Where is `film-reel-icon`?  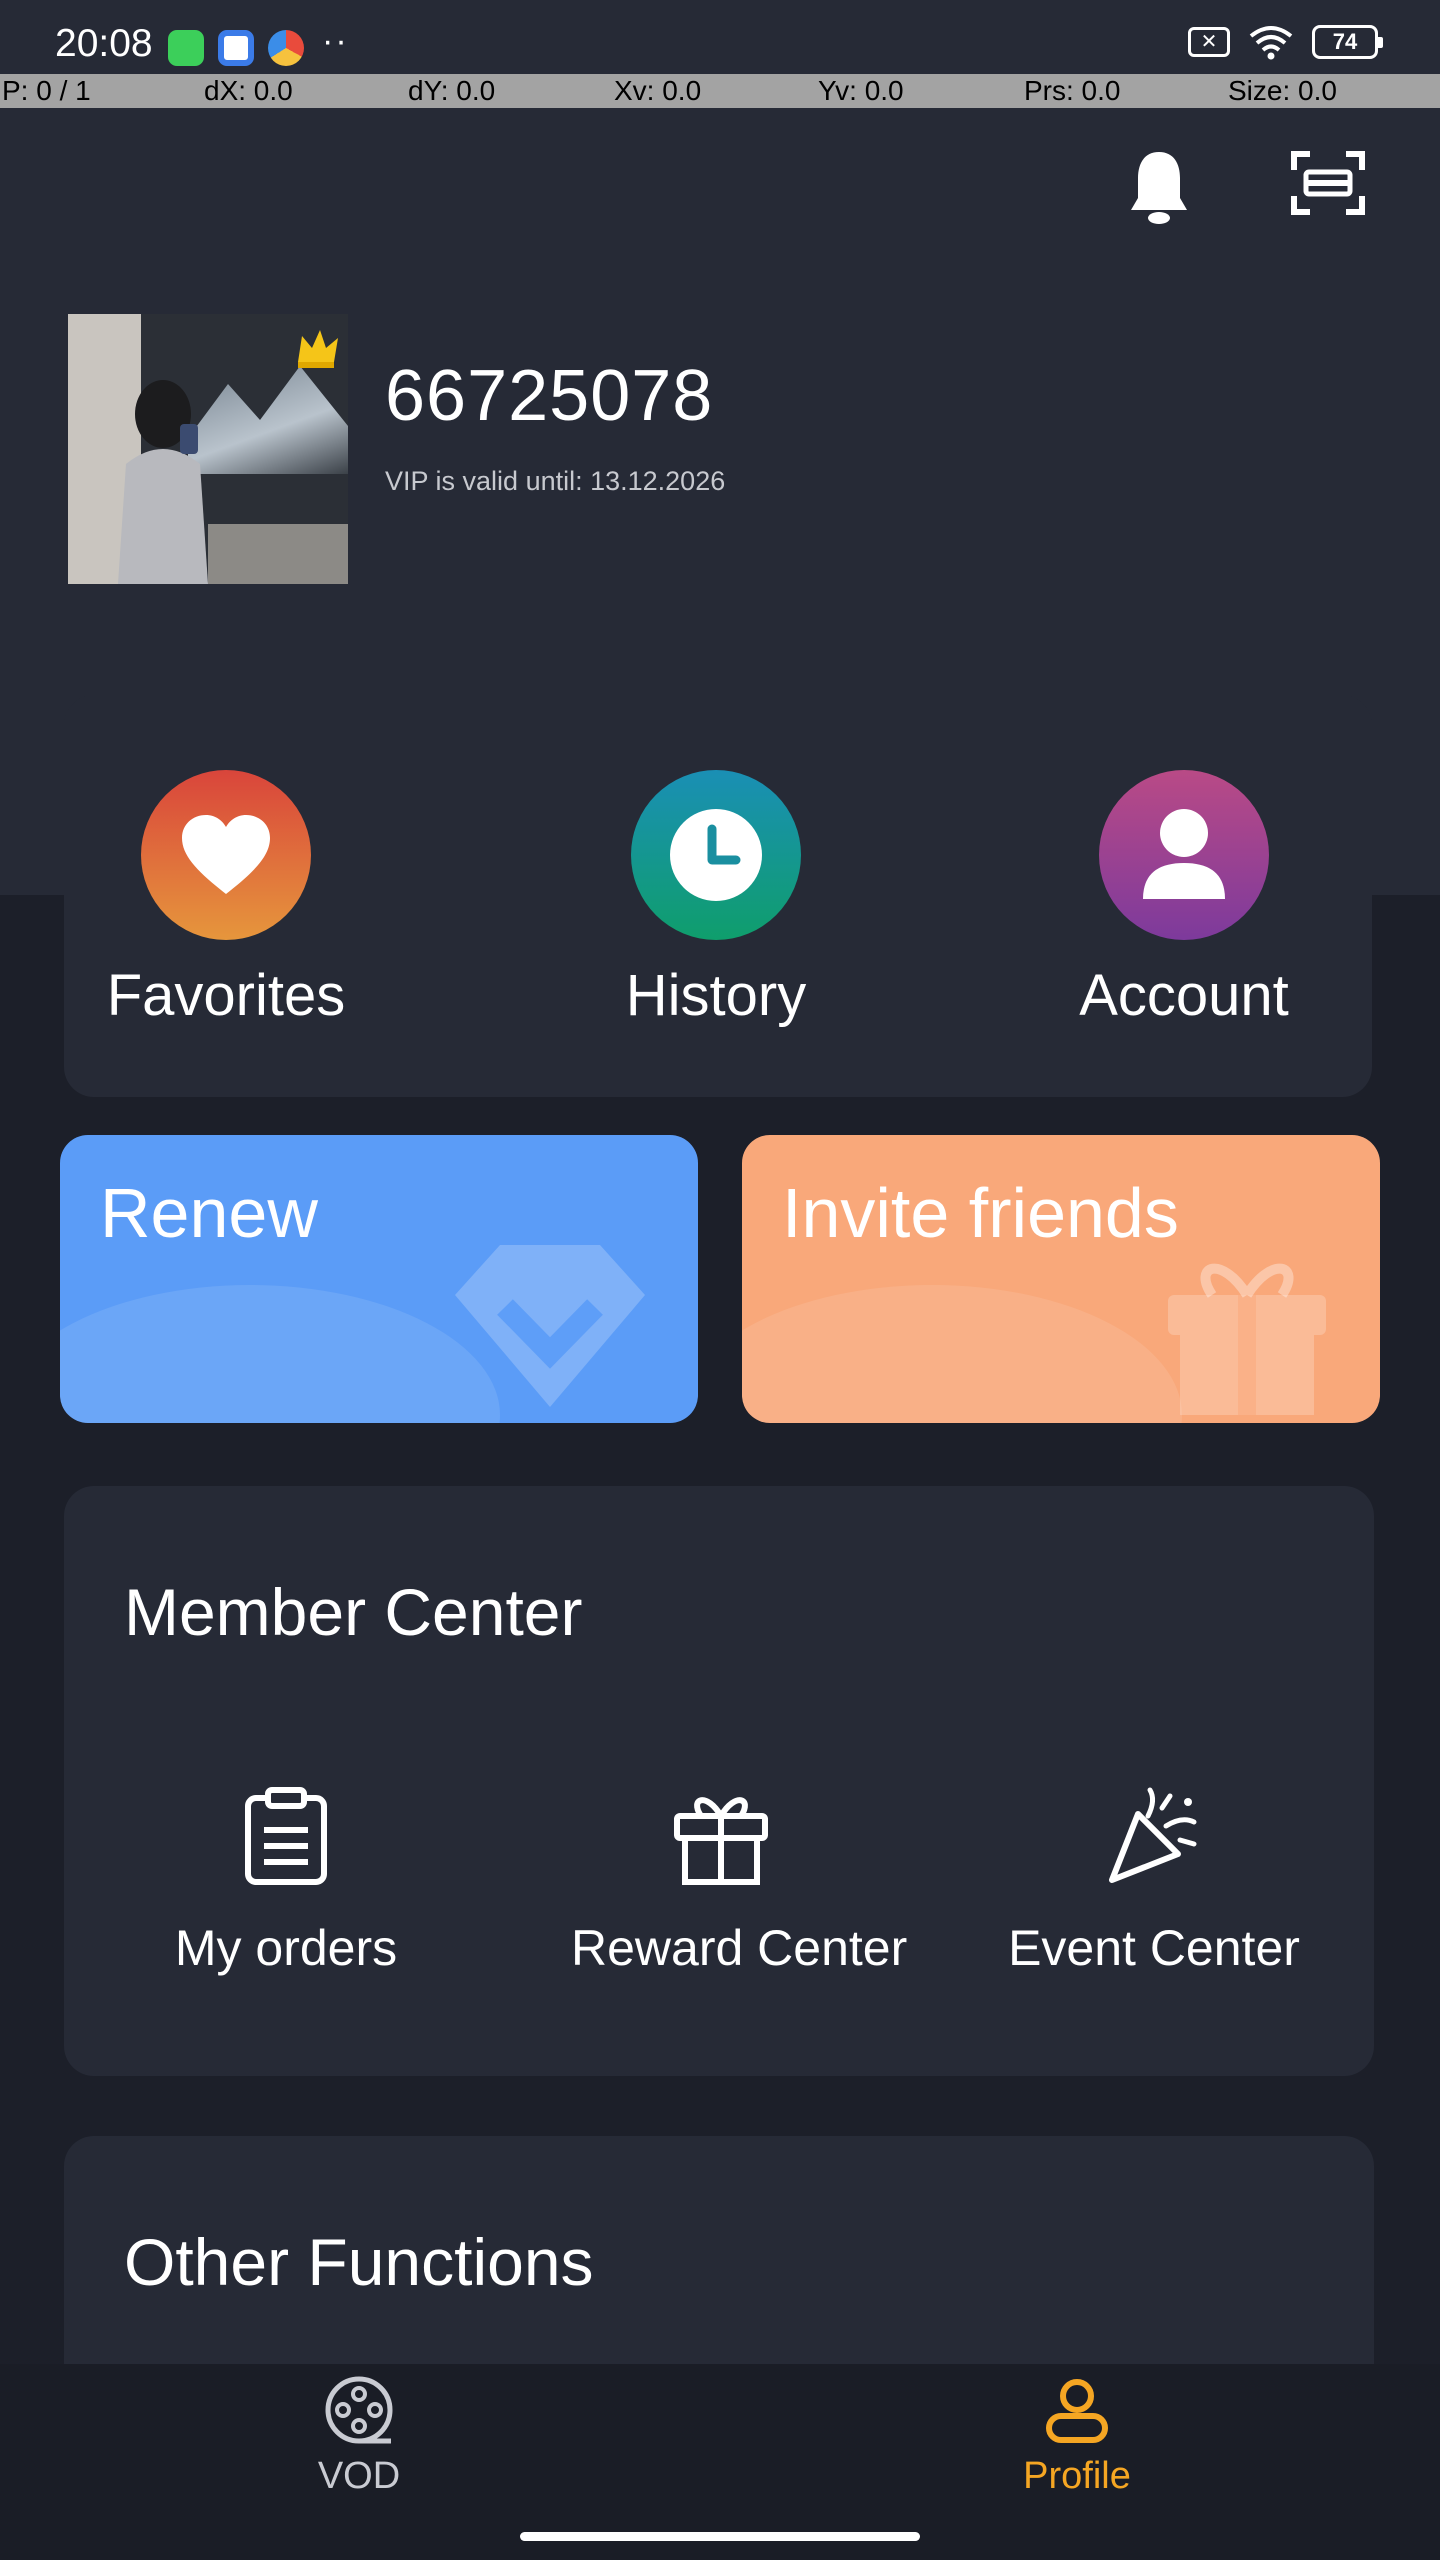
film-reel-icon is located at coordinates (359, 2410).